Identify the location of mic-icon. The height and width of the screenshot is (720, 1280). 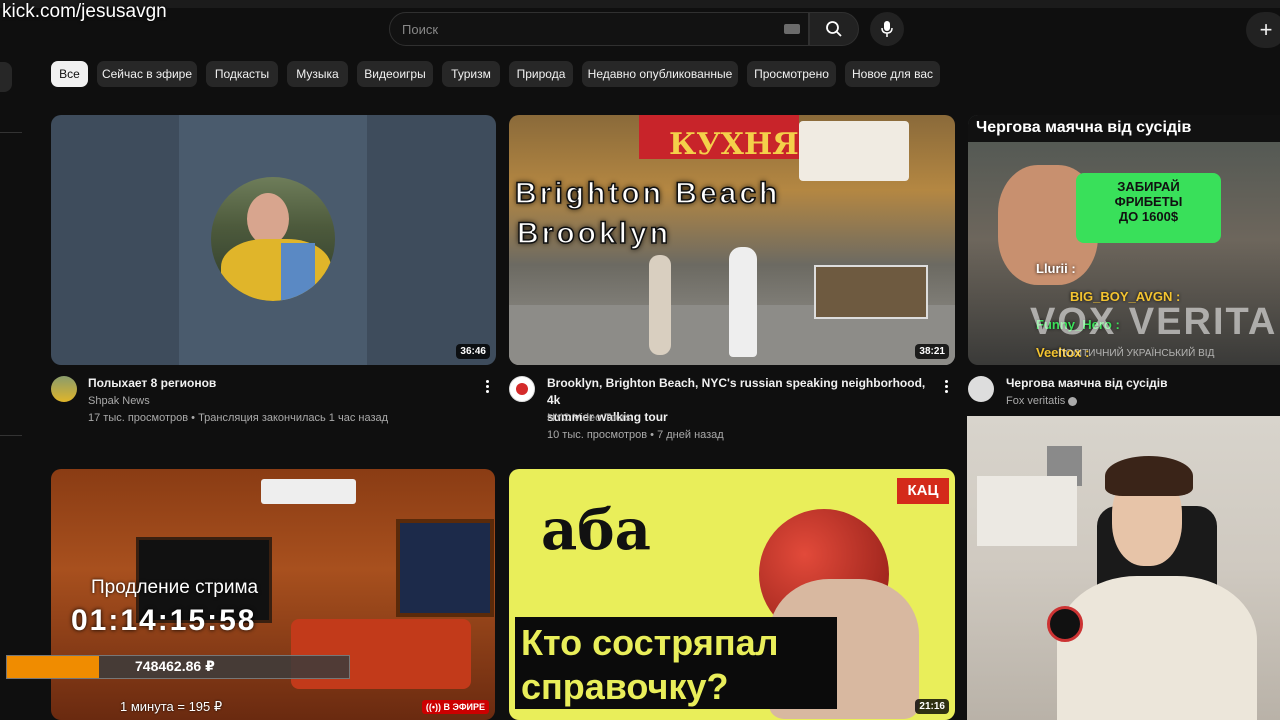
(887, 29).